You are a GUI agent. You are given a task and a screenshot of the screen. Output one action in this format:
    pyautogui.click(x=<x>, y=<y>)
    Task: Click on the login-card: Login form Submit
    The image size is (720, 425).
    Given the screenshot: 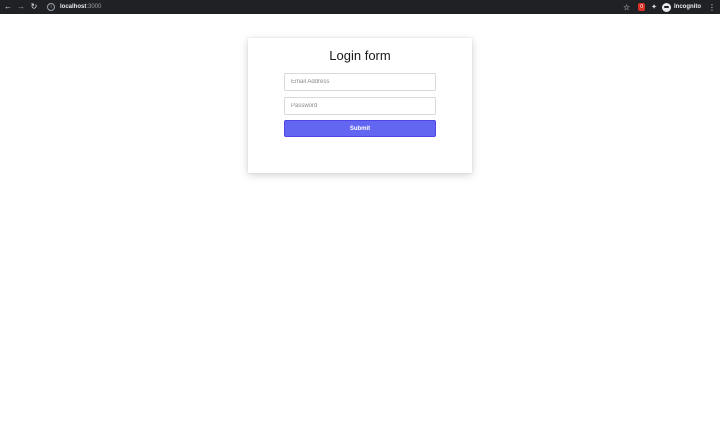 What is the action you would take?
    pyautogui.click(x=360, y=105)
    